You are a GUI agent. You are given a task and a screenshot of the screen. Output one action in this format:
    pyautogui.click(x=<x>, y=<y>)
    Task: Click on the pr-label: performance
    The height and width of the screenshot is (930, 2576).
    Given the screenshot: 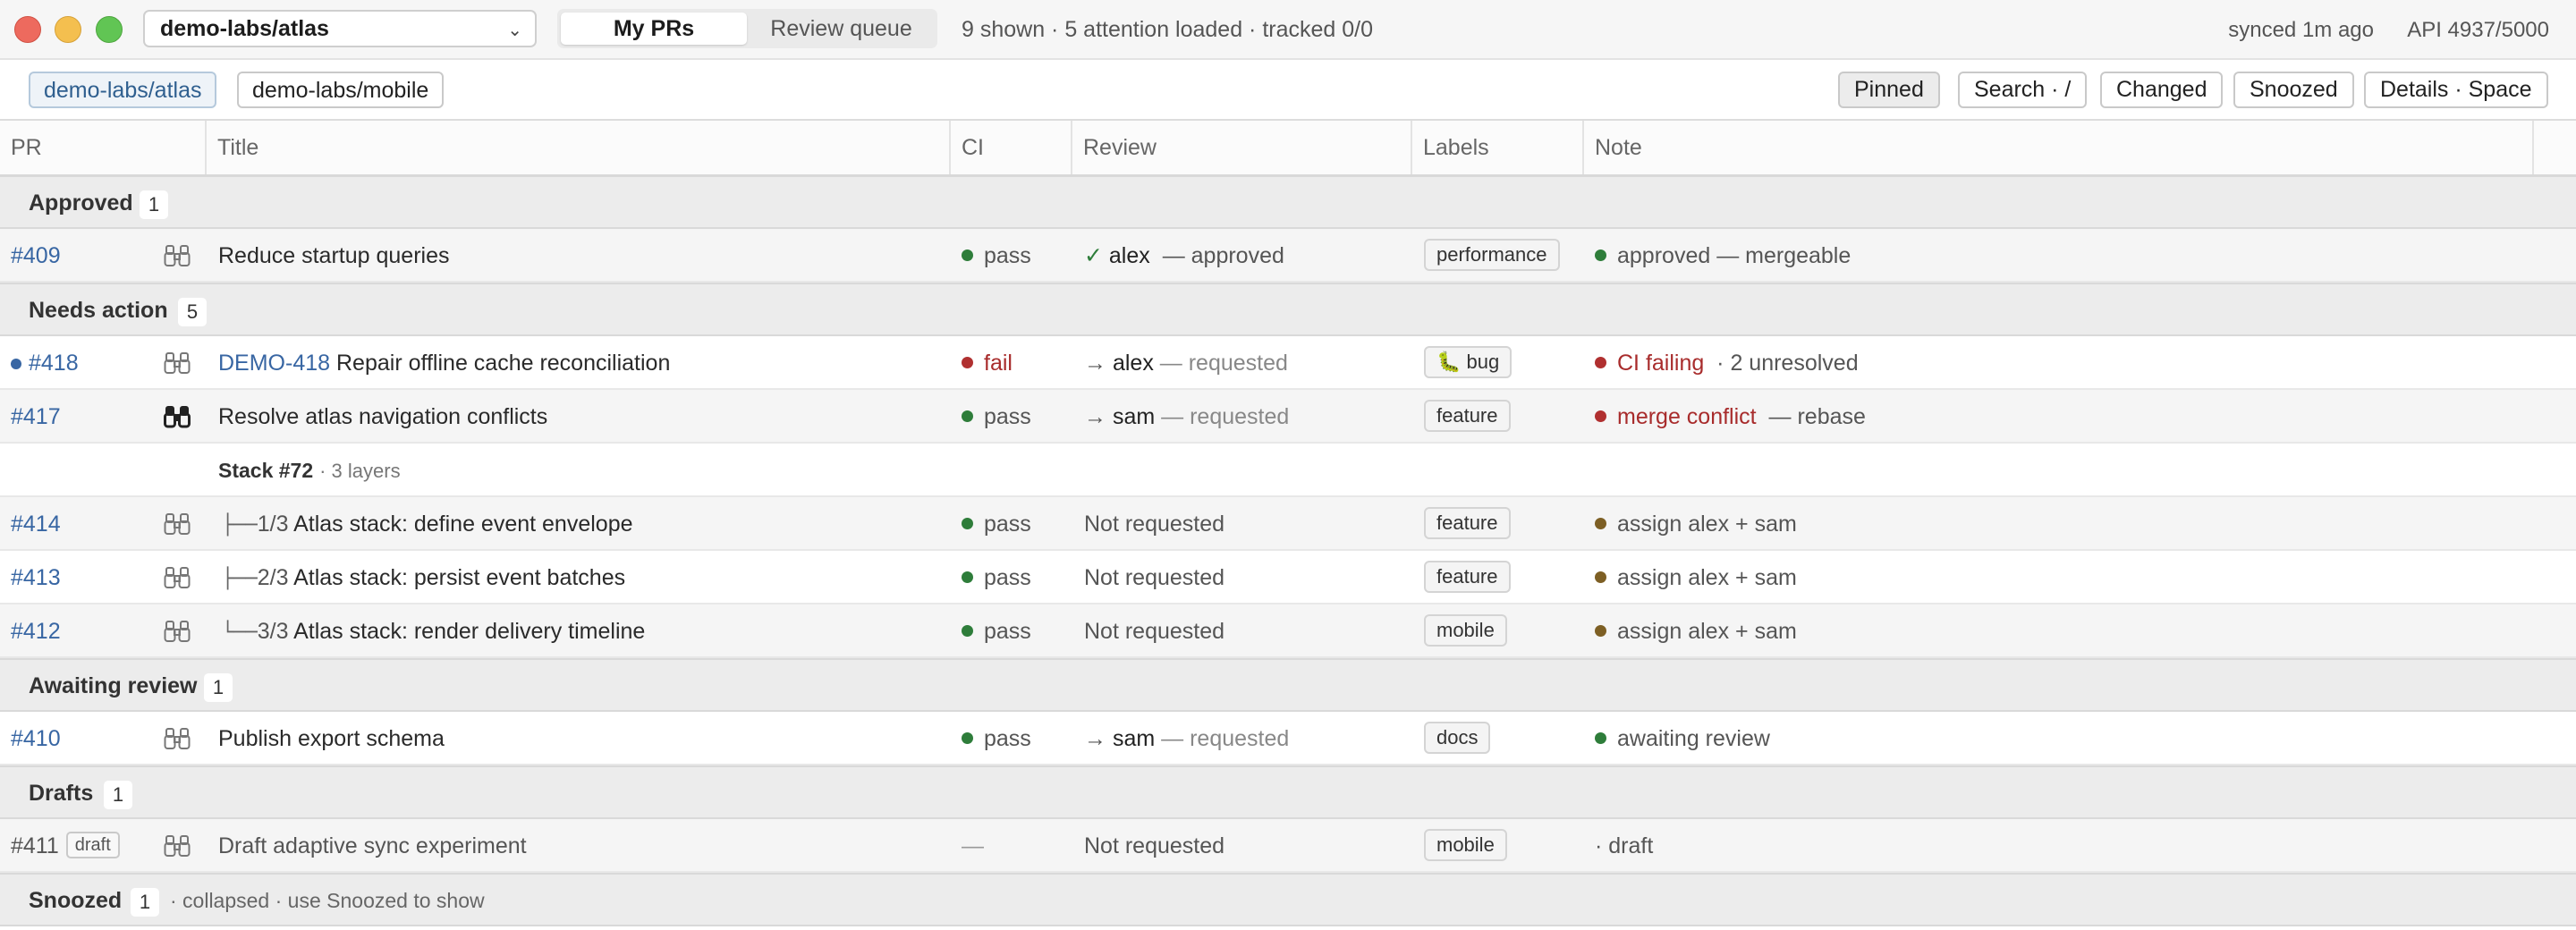 What is the action you would take?
    pyautogui.click(x=1492, y=255)
    